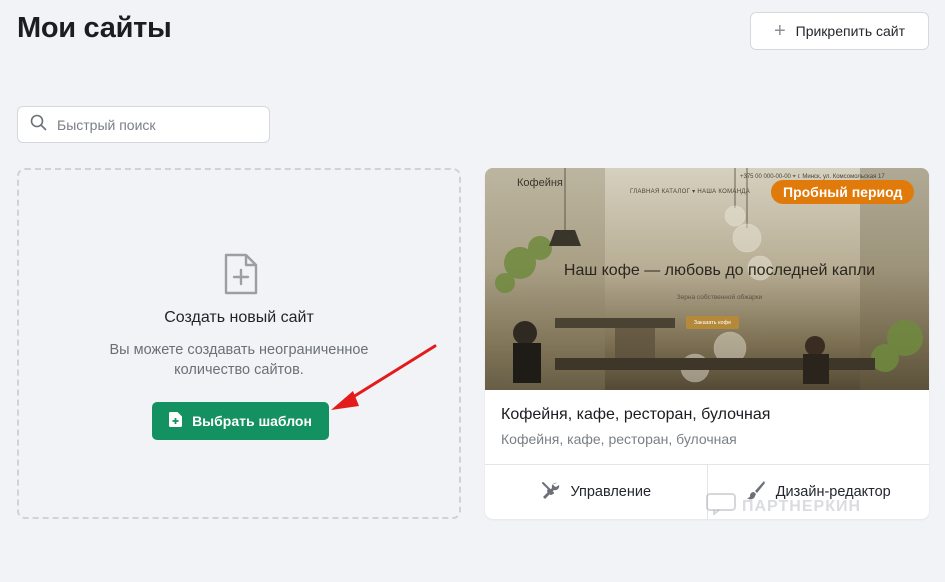  I want to click on search-input, so click(157, 124).